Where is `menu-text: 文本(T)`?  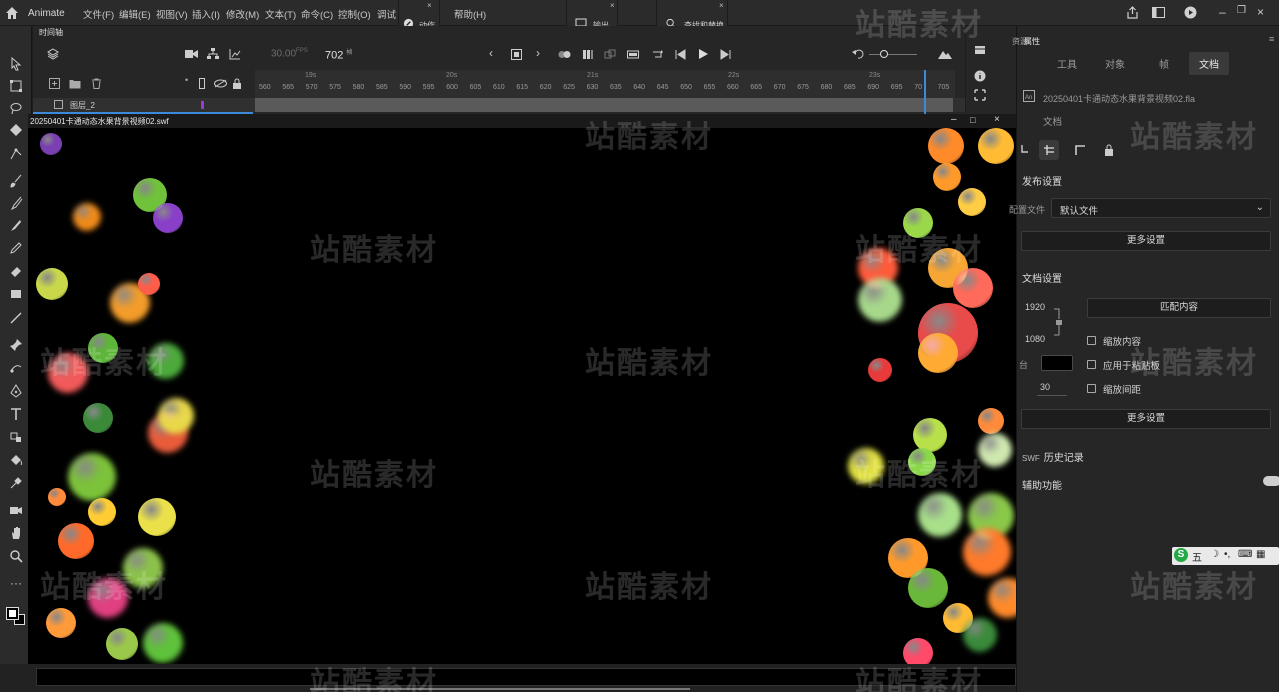
menu-text: 文本(T) is located at coordinates (280, 14).